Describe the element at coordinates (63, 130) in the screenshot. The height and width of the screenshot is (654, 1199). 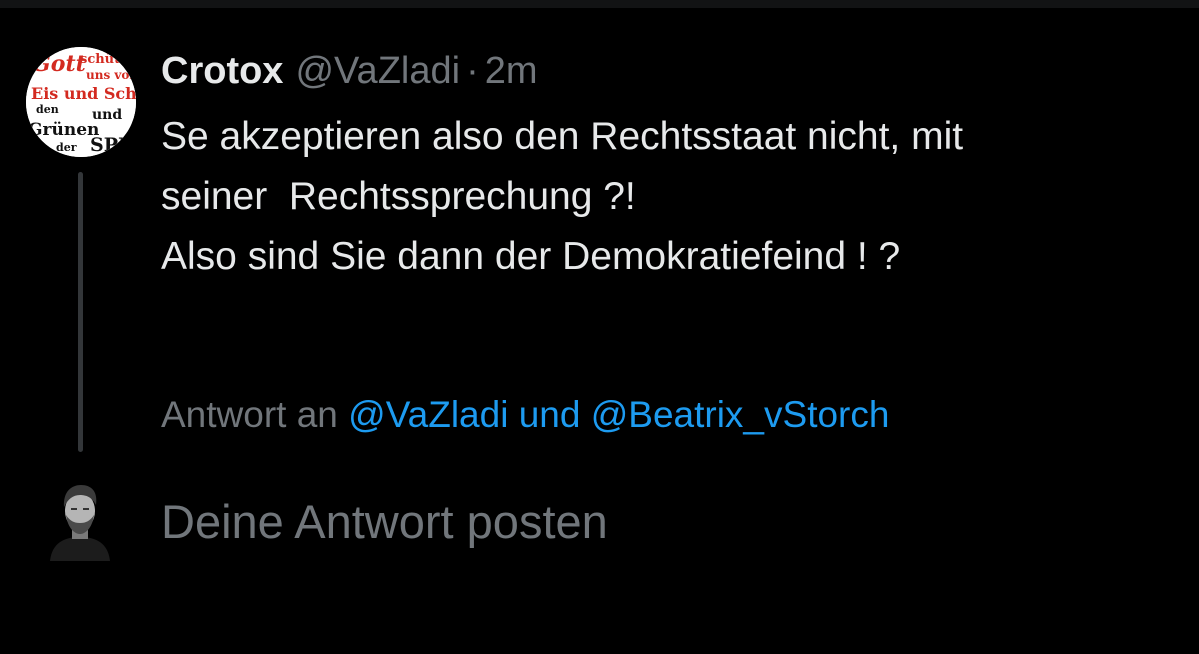
I see `svg-text: Grünen` at that location.